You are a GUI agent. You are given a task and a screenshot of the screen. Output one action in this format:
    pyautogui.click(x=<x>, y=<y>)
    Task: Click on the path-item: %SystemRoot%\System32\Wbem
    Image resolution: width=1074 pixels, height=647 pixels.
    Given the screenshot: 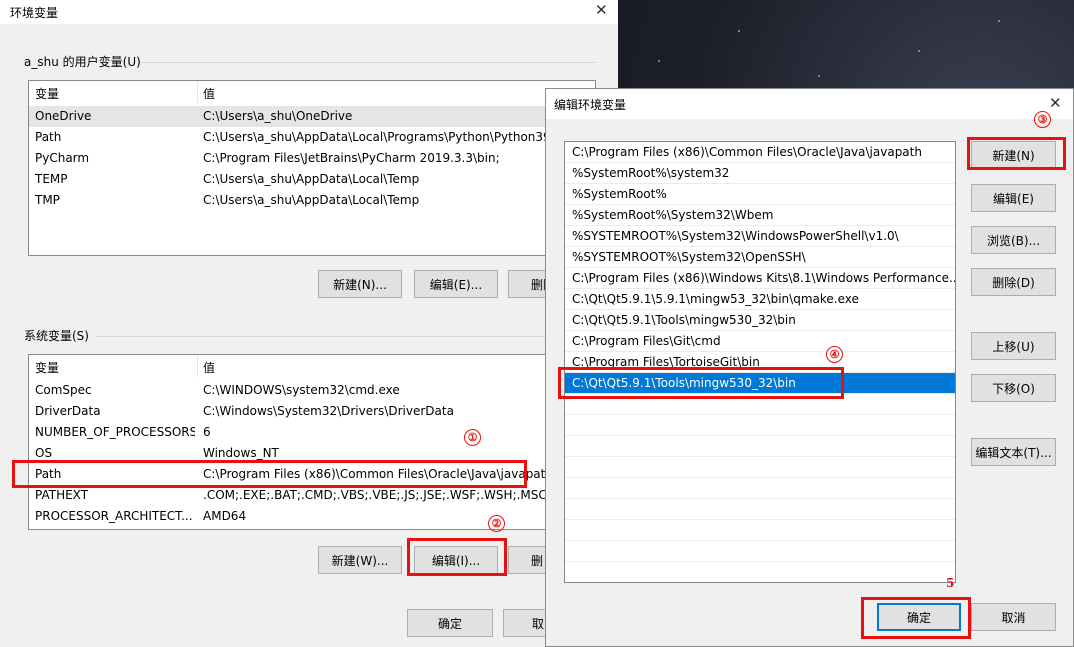 What is the action you would take?
    pyautogui.click(x=760, y=215)
    